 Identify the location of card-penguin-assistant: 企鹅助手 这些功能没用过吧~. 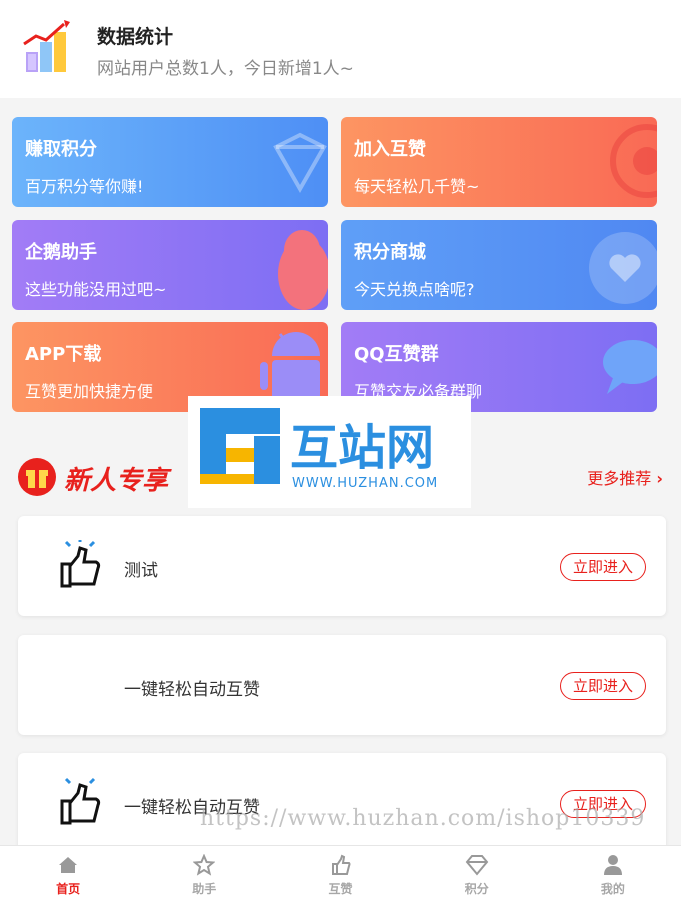
(170, 265).